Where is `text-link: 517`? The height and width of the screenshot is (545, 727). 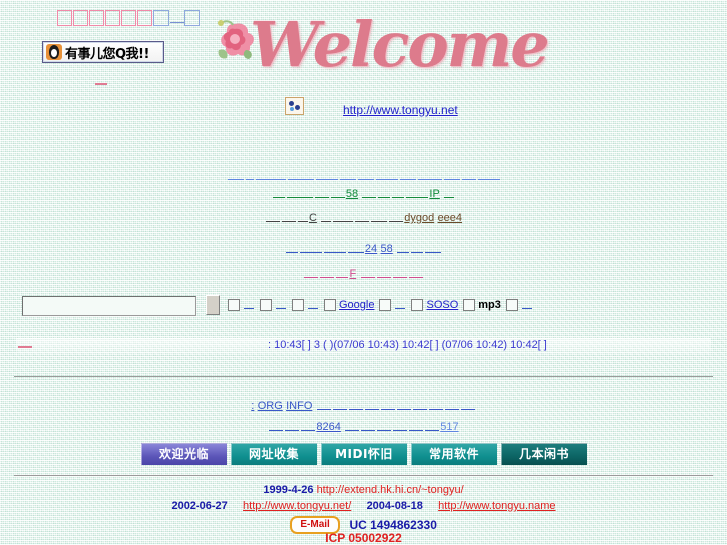
text-link: 517 is located at coordinates (449, 427).